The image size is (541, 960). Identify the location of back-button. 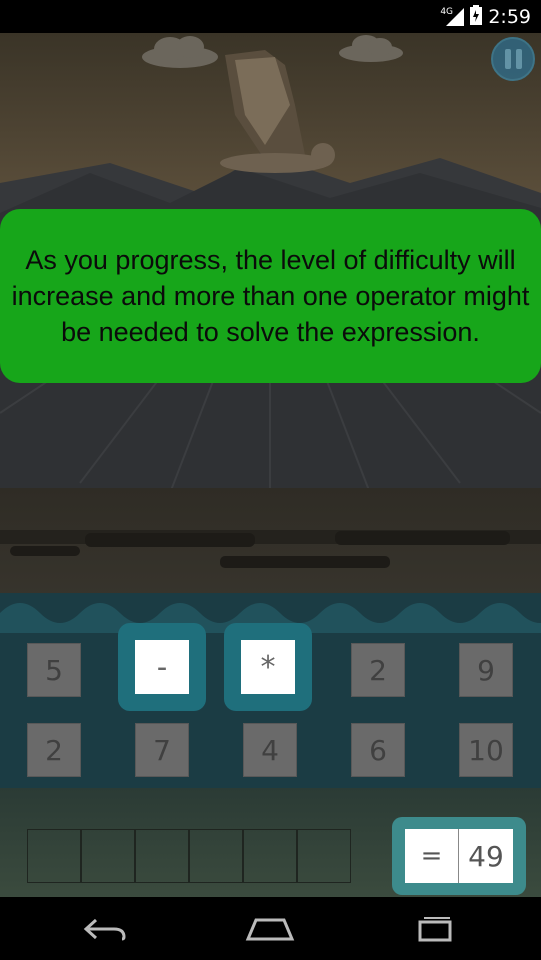
(105, 929).